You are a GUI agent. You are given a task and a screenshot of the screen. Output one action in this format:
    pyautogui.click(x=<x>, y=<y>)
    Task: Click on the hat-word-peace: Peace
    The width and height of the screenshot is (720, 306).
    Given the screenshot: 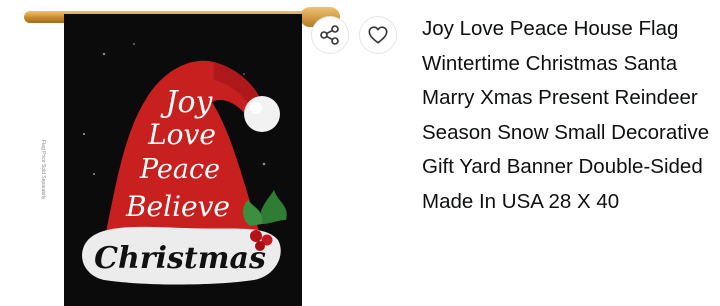 What is the action you would take?
    pyautogui.click(x=179, y=169)
    